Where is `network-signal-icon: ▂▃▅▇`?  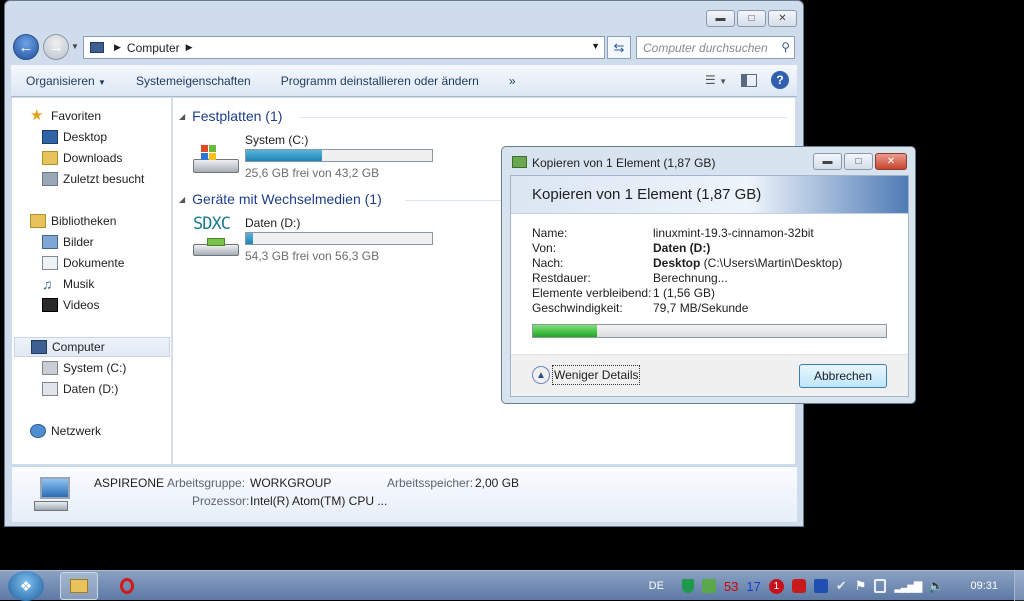
network-signal-icon: ▂▃▅▇ is located at coordinates (908, 586).